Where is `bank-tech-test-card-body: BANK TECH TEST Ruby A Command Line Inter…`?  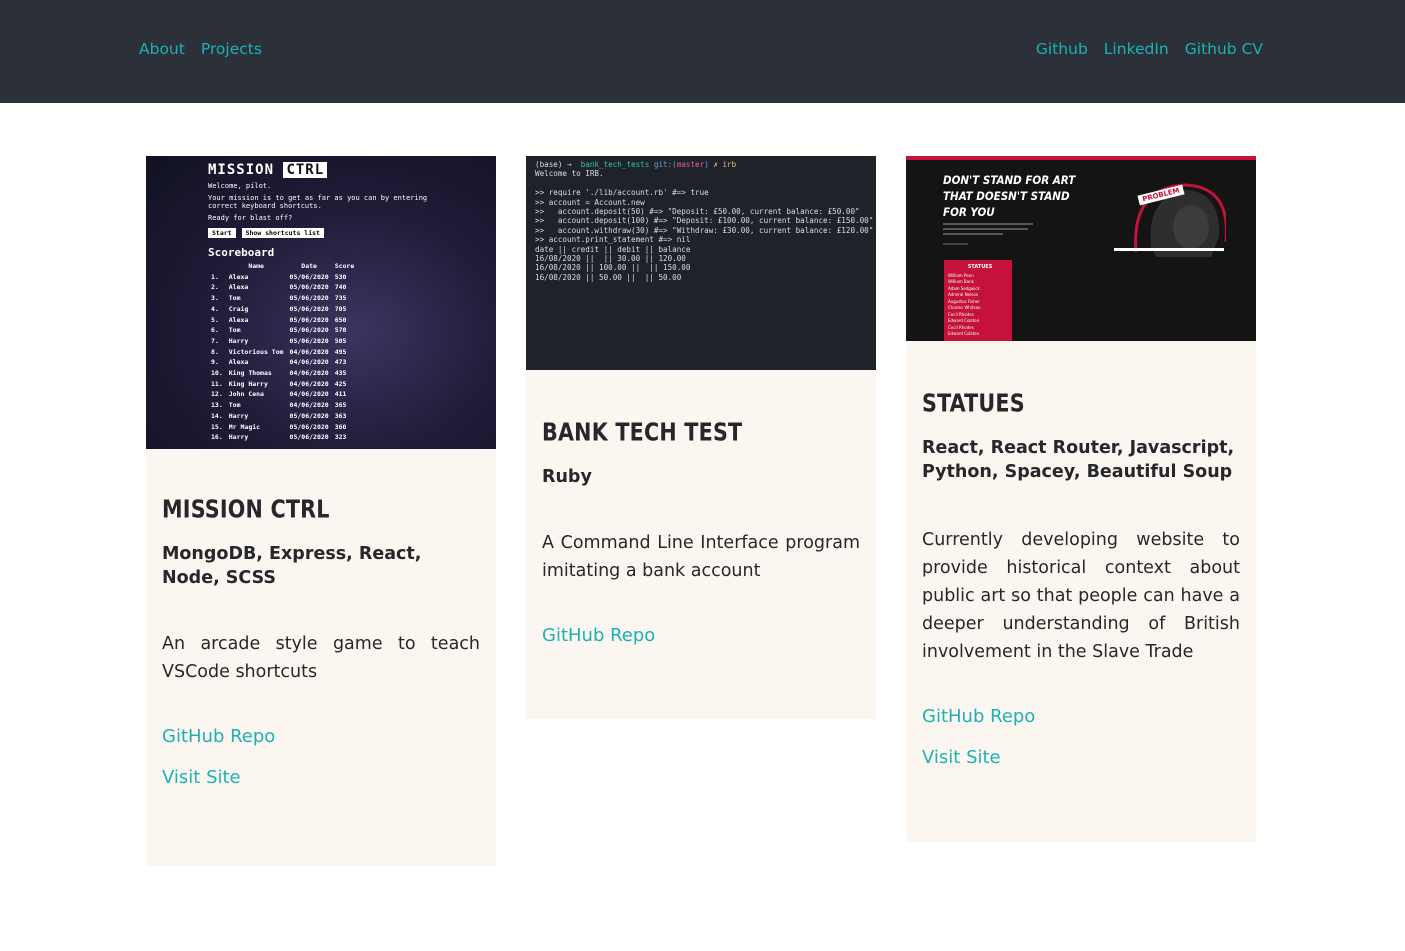
bank-tech-test-card-body: BANK TECH TEST Ruby A Command Line Inter… is located at coordinates (701, 532).